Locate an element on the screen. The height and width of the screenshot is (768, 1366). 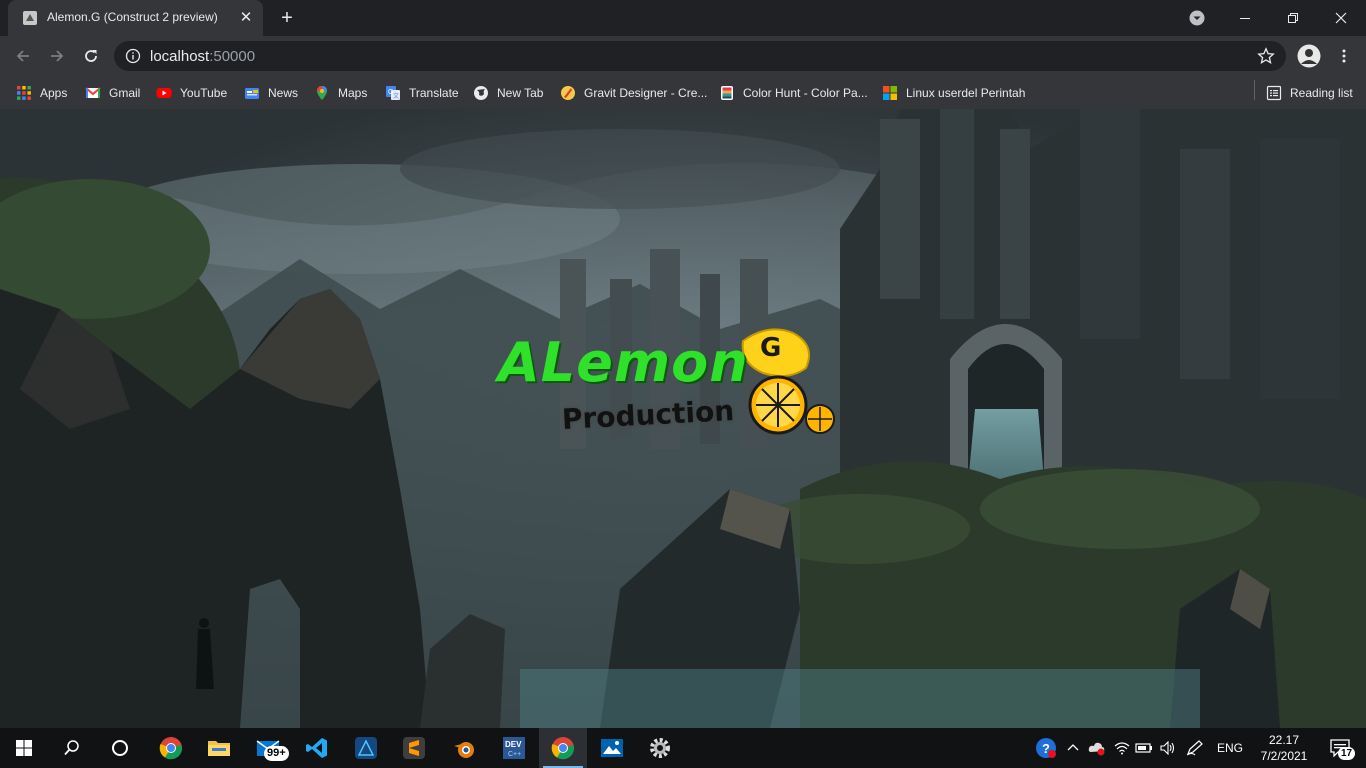
clock-time: 22.17 is located at coordinates (1284, 740).